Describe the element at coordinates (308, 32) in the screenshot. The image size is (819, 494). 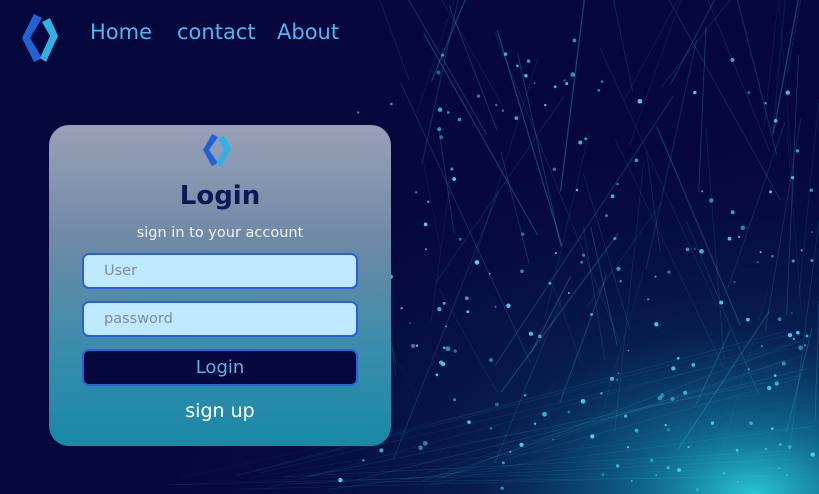
I see `nav-about: About` at that location.